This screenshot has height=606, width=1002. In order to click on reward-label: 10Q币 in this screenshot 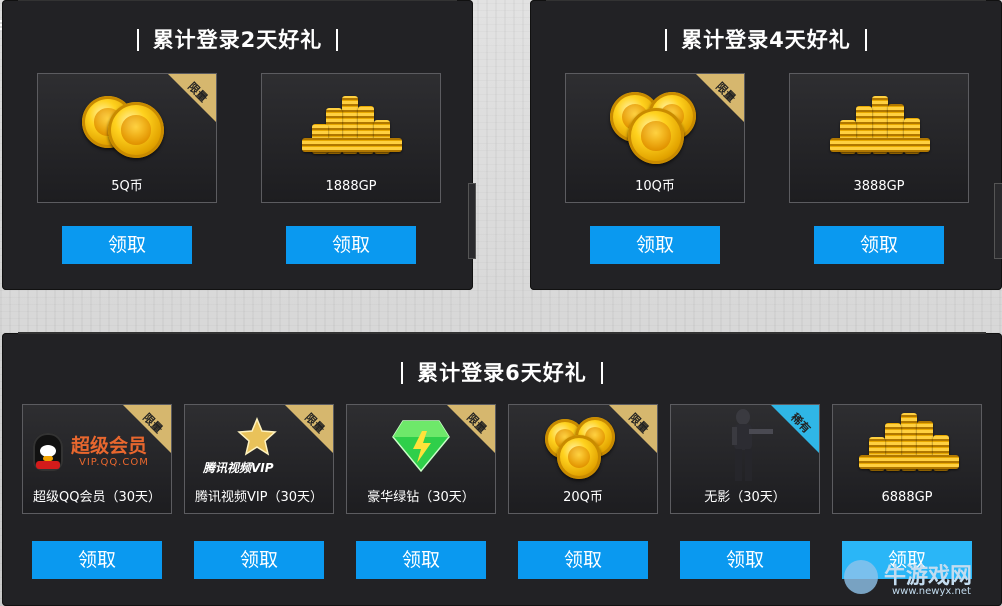, I will do `click(655, 186)`.